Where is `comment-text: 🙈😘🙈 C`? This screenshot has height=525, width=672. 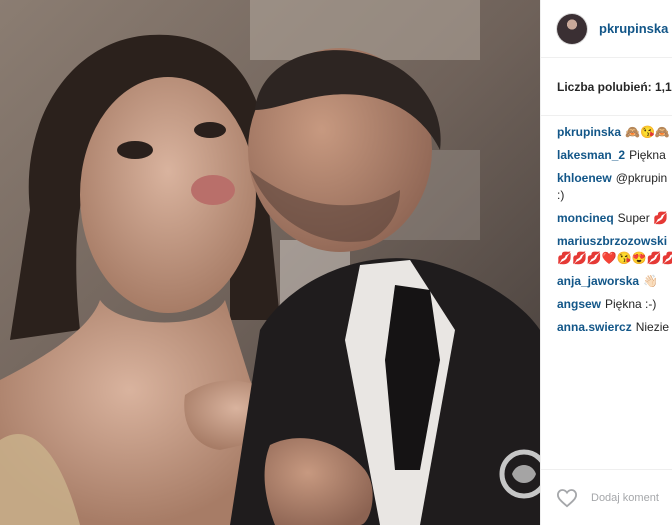 comment-text: 🙈😘🙈 C is located at coordinates (648, 132).